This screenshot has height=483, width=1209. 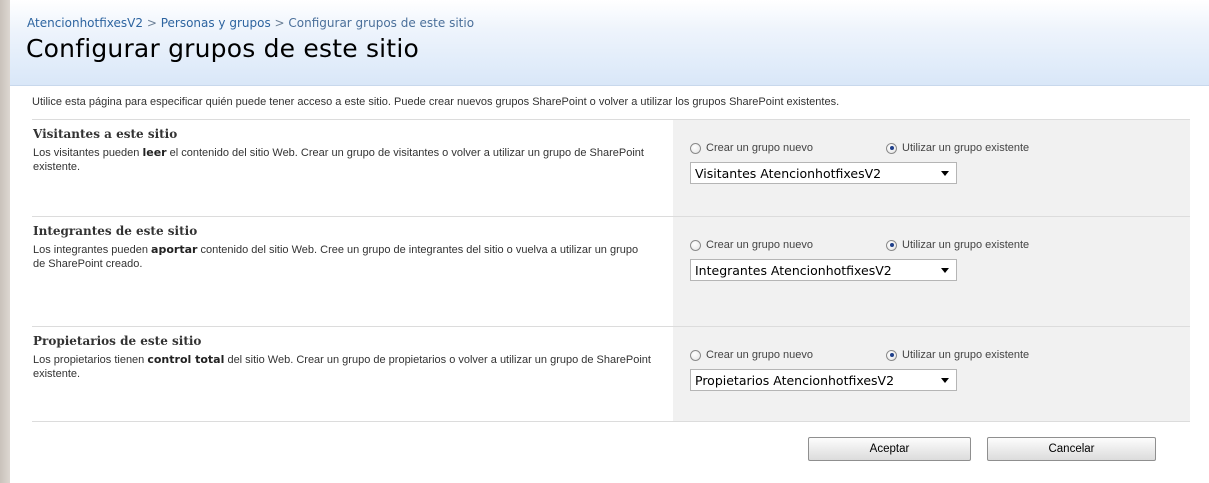 What do you see at coordinates (105, 134) in the screenshot?
I see `section-title: Visitantes a este sitio` at bounding box center [105, 134].